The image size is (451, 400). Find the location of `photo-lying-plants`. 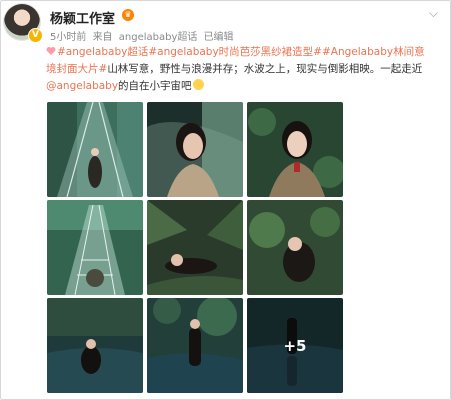

photo-lying-plants is located at coordinates (195, 247).